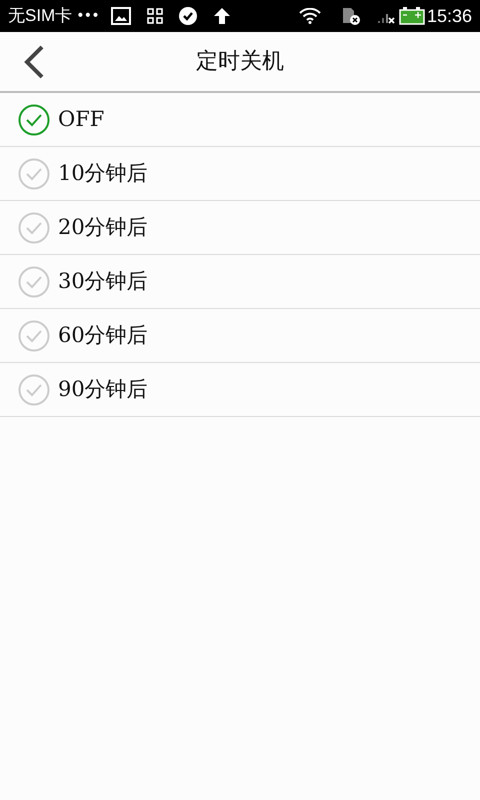 Image resolution: width=480 pixels, height=800 pixels. Describe the element at coordinates (350, 16) in the screenshot. I see `sim-card-error-icon` at that location.